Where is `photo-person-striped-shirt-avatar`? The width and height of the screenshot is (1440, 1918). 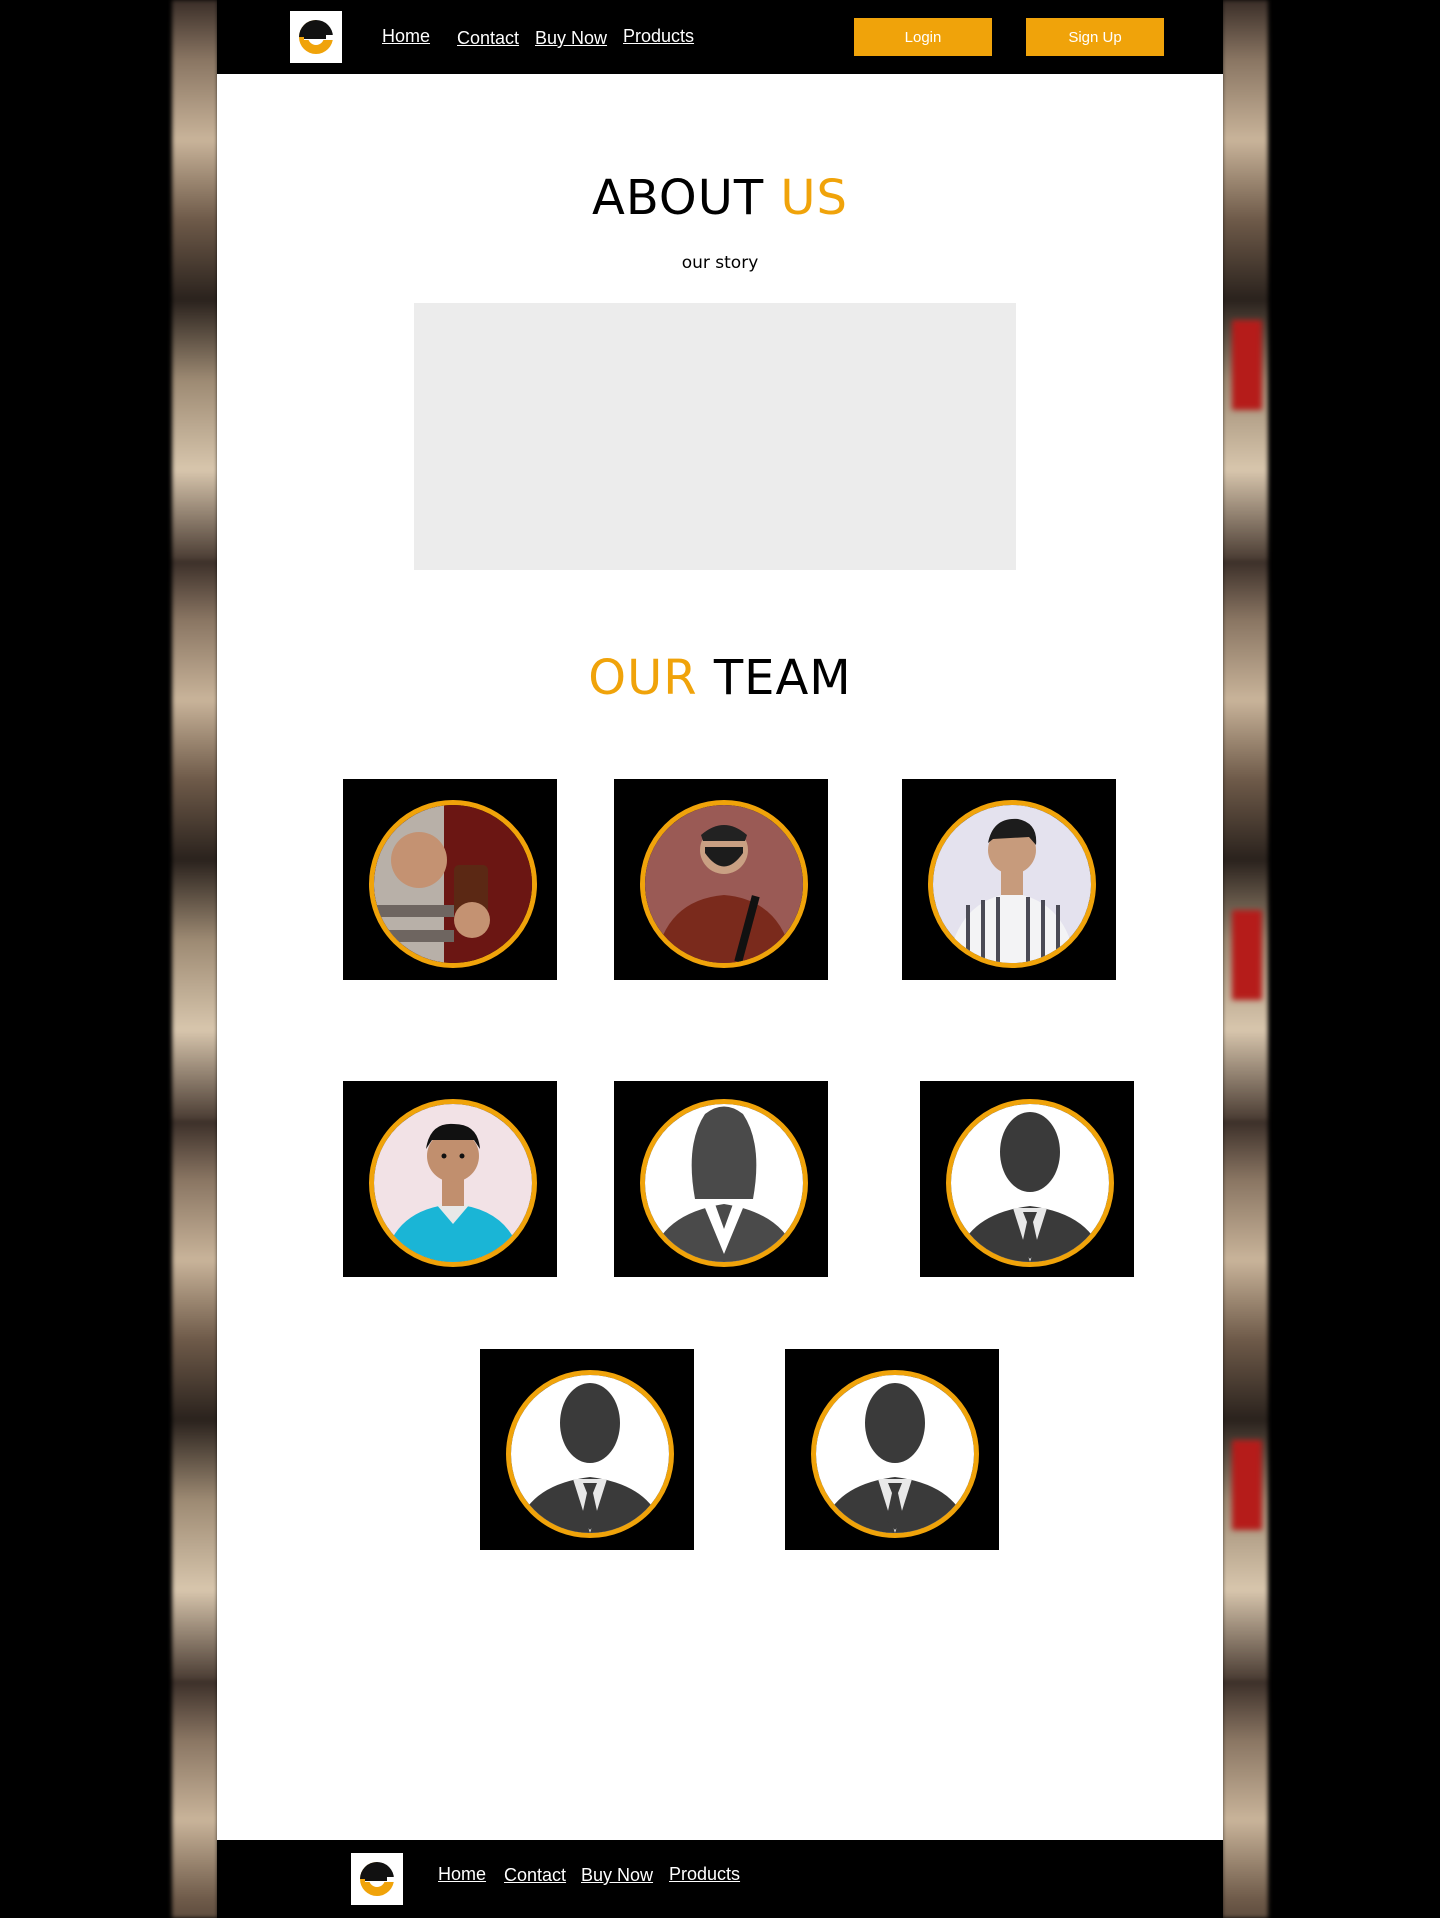 photo-person-striped-shirt-avatar is located at coordinates (1012, 884).